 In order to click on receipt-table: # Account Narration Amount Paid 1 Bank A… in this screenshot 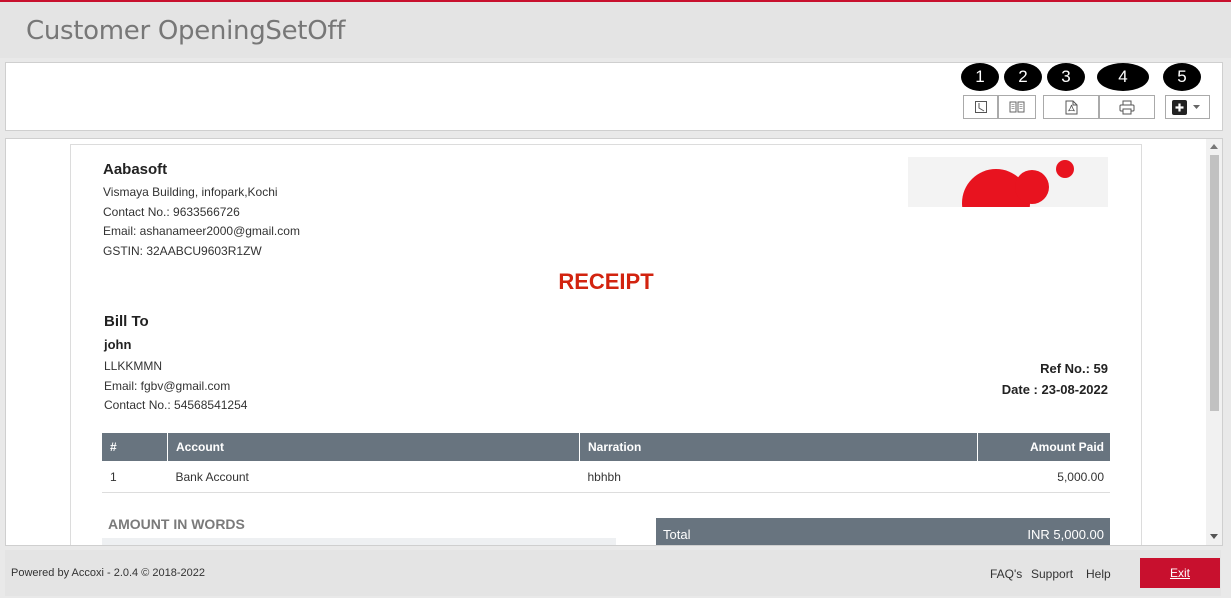, I will do `click(606, 463)`.